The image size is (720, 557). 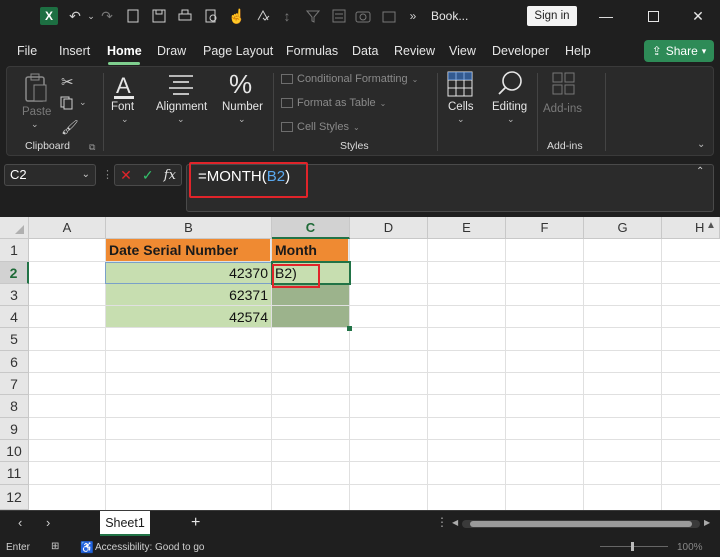 I want to click on row-header-6: 6, so click(x=14, y=362).